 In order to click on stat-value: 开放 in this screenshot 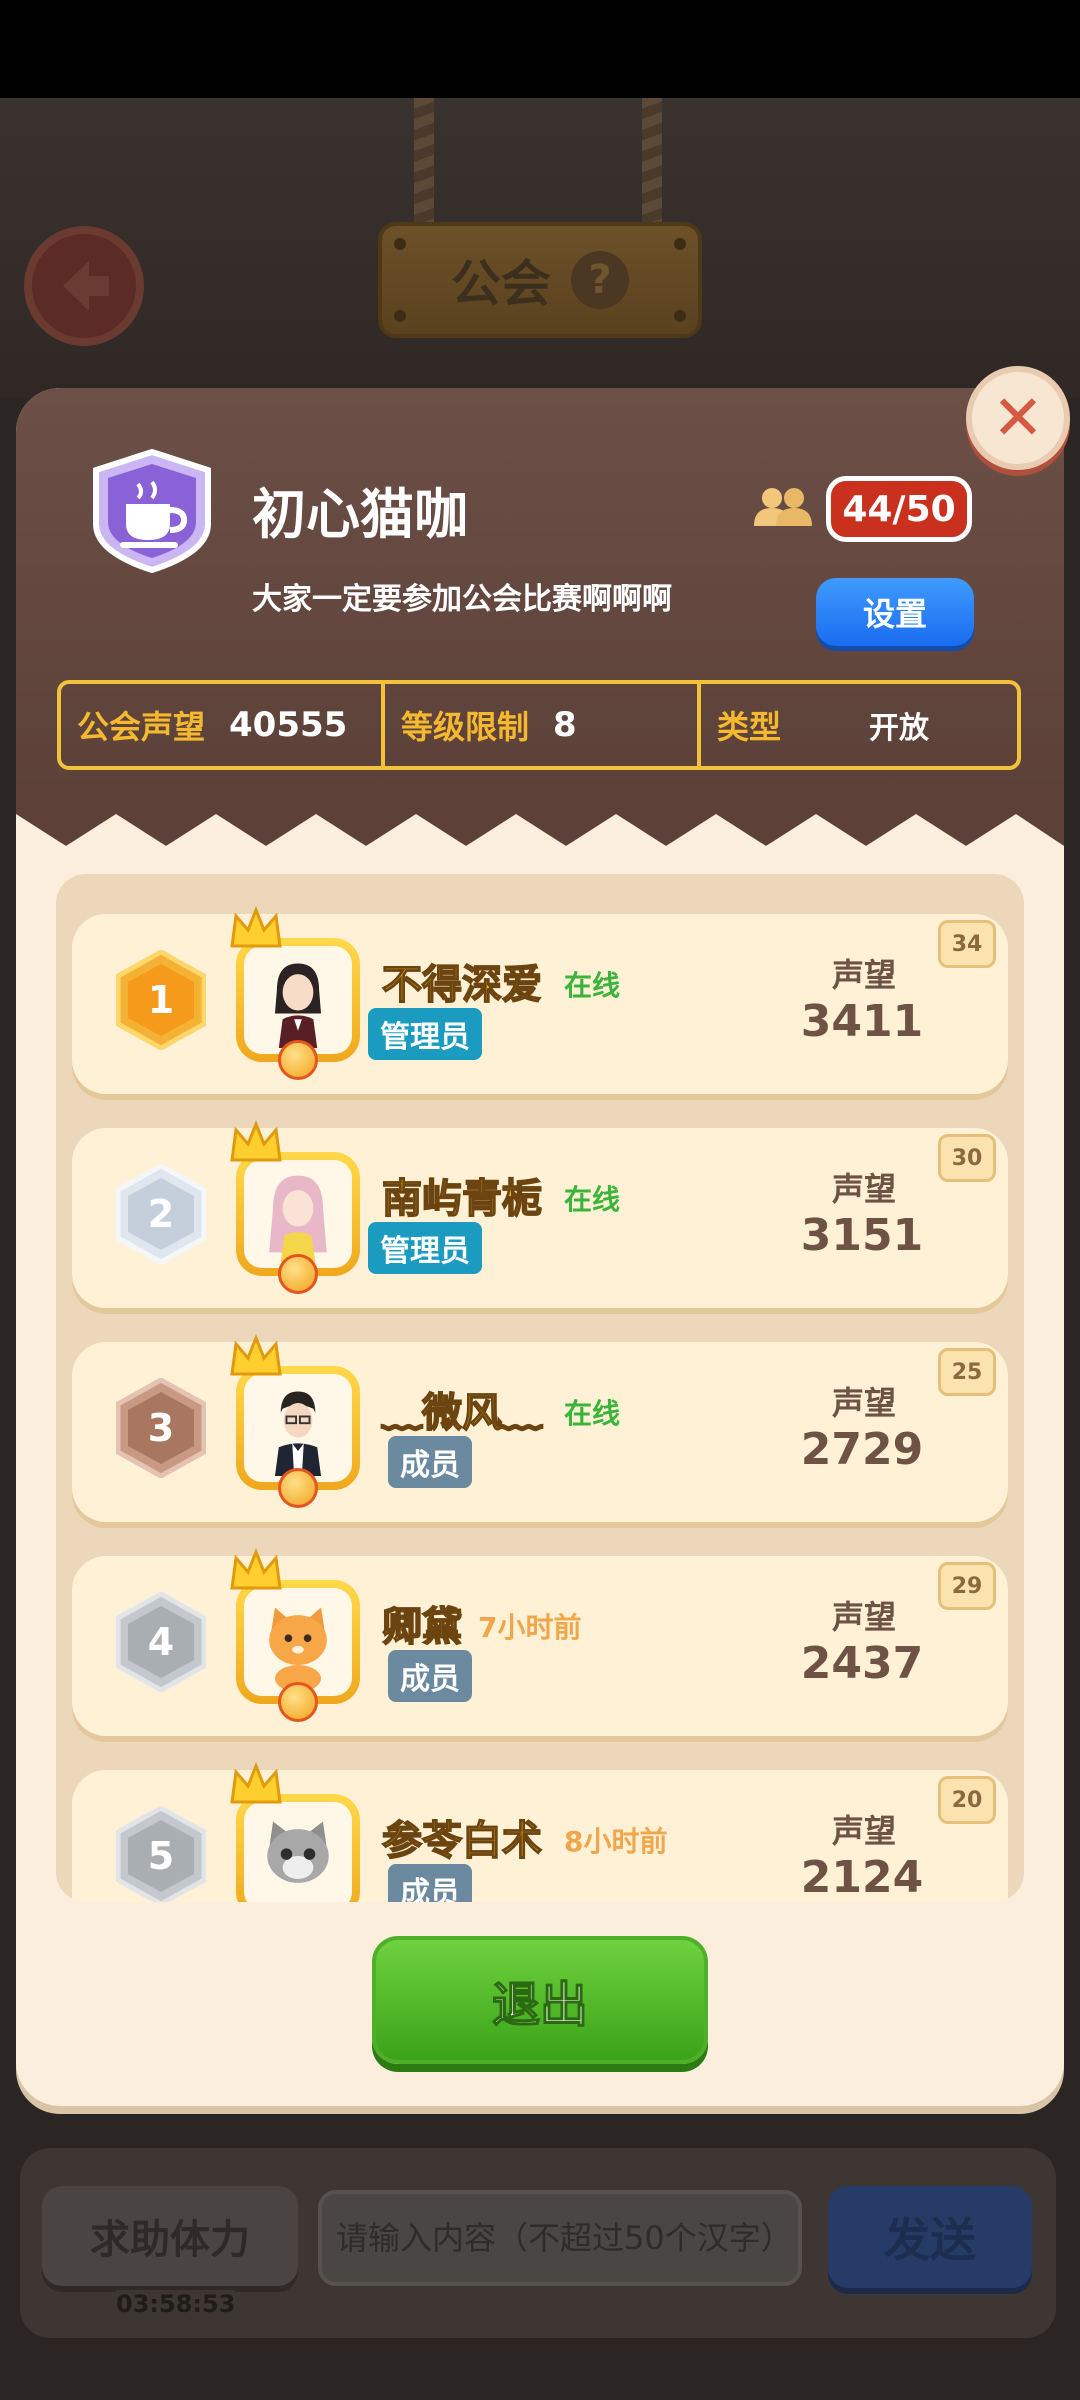, I will do `click(899, 728)`.